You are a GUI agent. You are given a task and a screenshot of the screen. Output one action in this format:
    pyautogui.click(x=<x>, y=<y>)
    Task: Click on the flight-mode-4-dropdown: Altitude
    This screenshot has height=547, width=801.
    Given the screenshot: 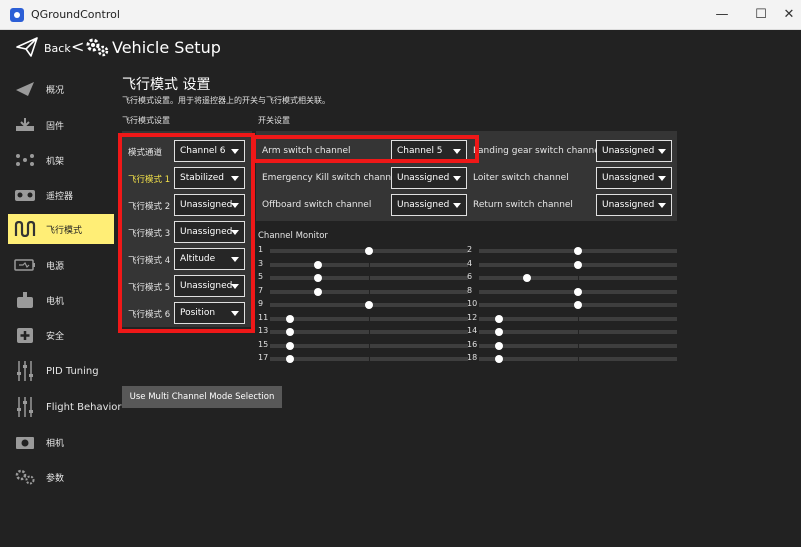 What is the action you would take?
    pyautogui.click(x=209, y=259)
    